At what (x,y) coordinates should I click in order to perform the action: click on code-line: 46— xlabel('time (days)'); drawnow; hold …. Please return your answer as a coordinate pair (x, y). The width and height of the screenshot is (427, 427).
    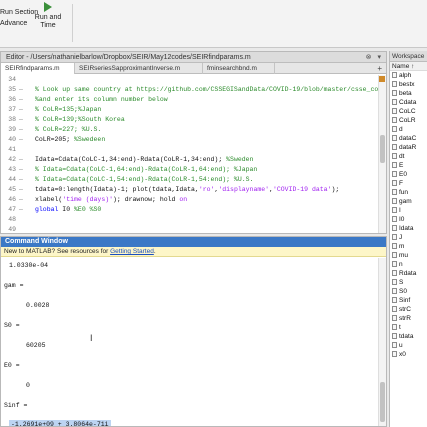
    Looking at the image, I should click on (189, 200).